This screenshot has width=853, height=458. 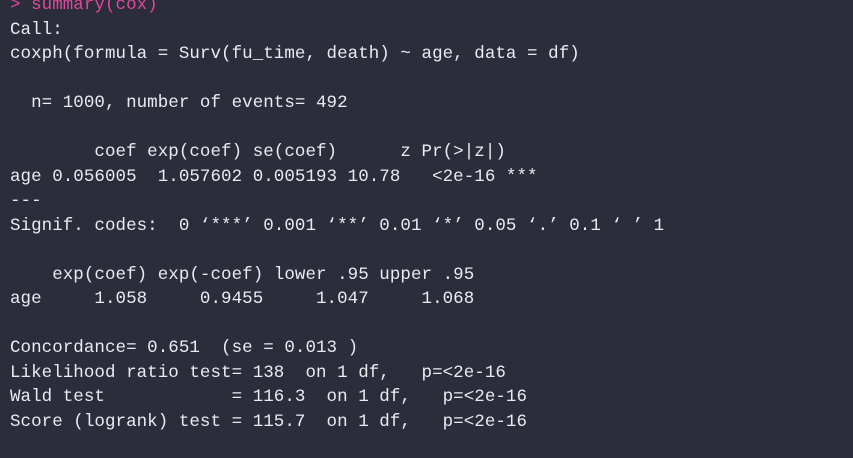 What do you see at coordinates (179, 103) in the screenshot?
I see `console-output-line: n= 1000, number of events= 492` at bounding box center [179, 103].